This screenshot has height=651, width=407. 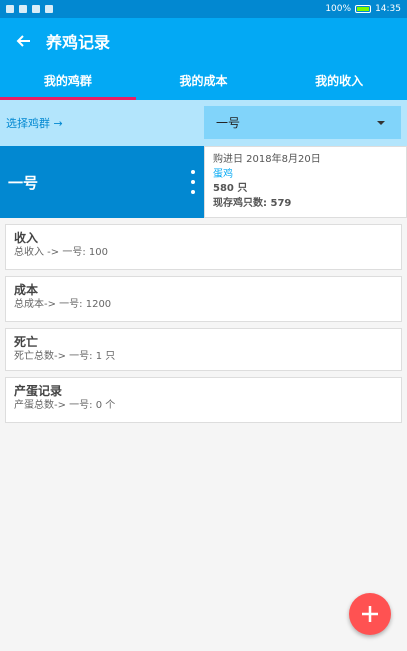 What do you see at coordinates (203, 41) in the screenshot?
I see `app-toolbar: 养鸡记录` at bounding box center [203, 41].